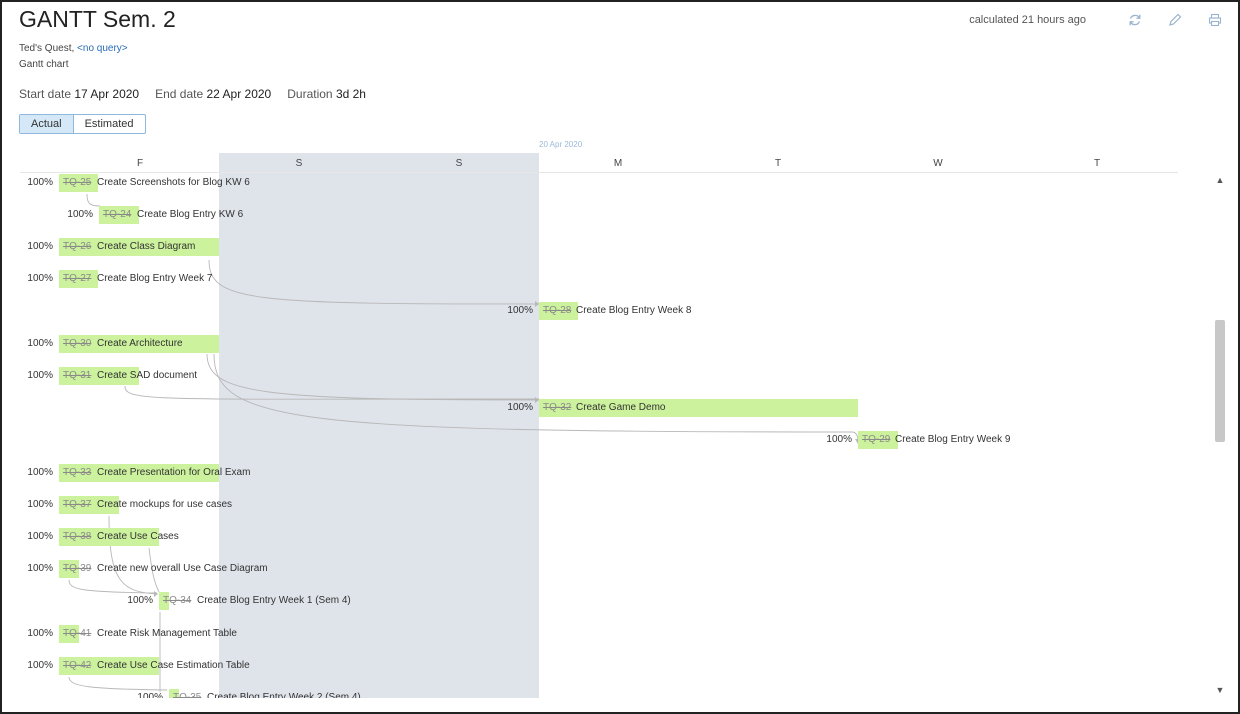 This screenshot has width=1240, height=714. Describe the element at coordinates (173, 665) in the screenshot. I see `task-name: Create Use Case Estimation Table` at that location.